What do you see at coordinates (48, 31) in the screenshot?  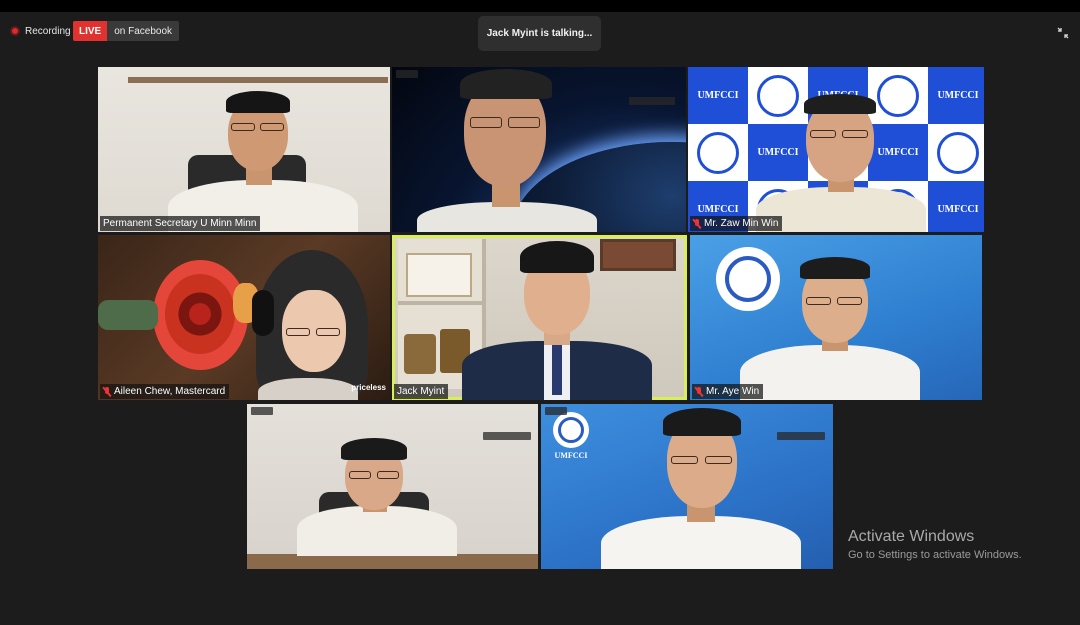 I see `recording-label: Recording` at bounding box center [48, 31].